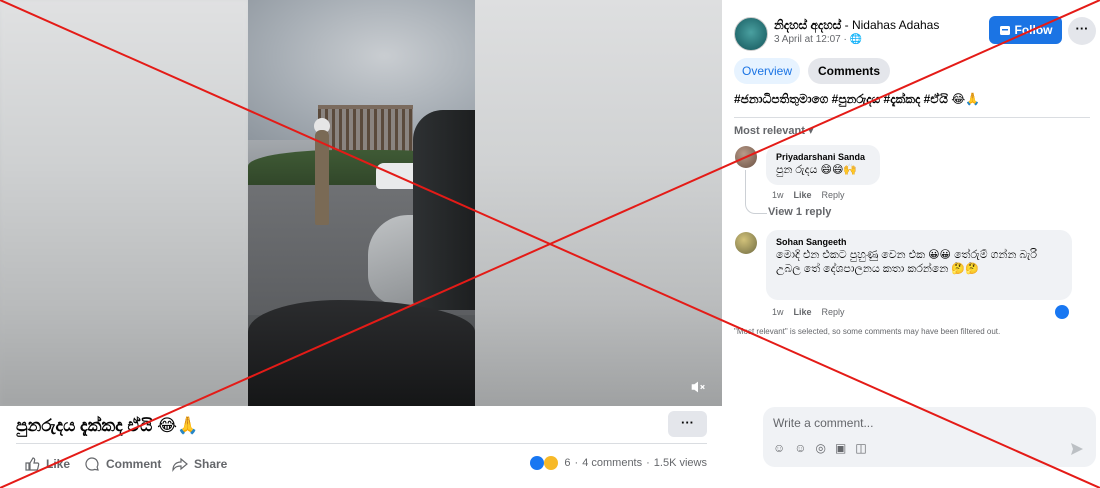 This screenshot has height=488, width=1100. I want to click on comment-bubble: Priyadarshani Sanda පුන රුදය 😄😄🙌, so click(823, 165).